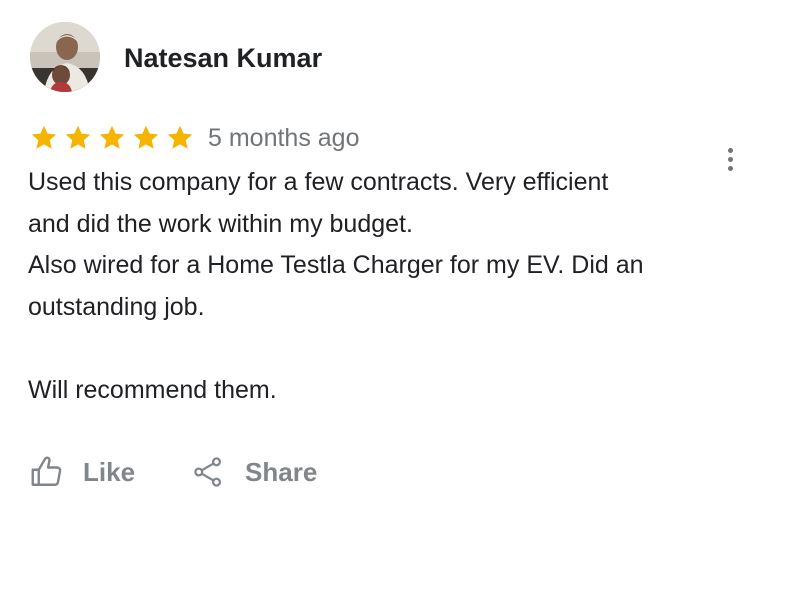 Image resolution: width=792 pixels, height=614 pixels. I want to click on like-label: Like, so click(109, 472).